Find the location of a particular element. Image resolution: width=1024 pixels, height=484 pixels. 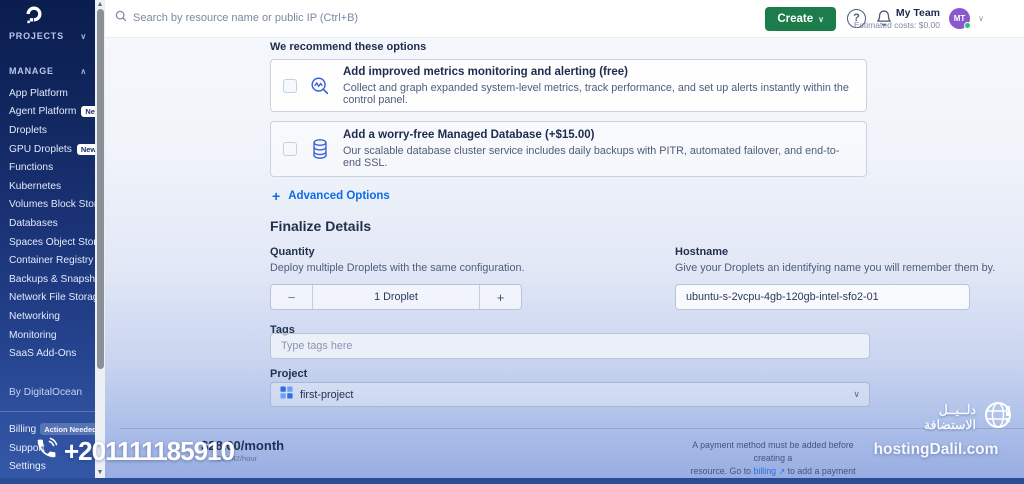

quantity-value: 1 Droplet is located at coordinates (396, 297).